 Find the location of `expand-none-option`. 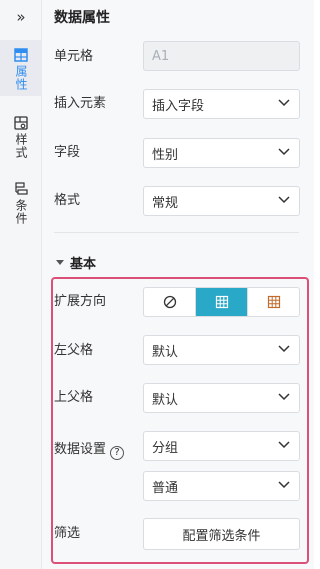

expand-none-option is located at coordinates (170, 302).